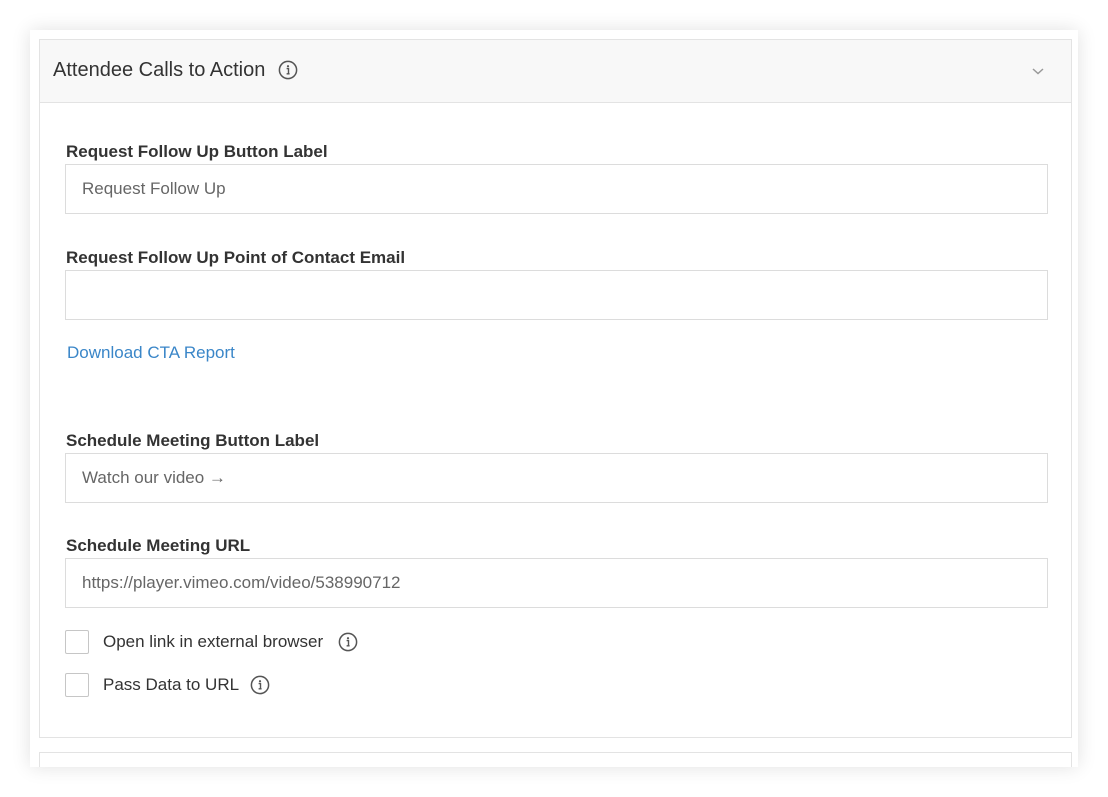 This screenshot has width=1108, height=797. What do you see at coordinates (555, 759) in the screenshot?
I see `next-section-panel` at bounding box center [555, 759].